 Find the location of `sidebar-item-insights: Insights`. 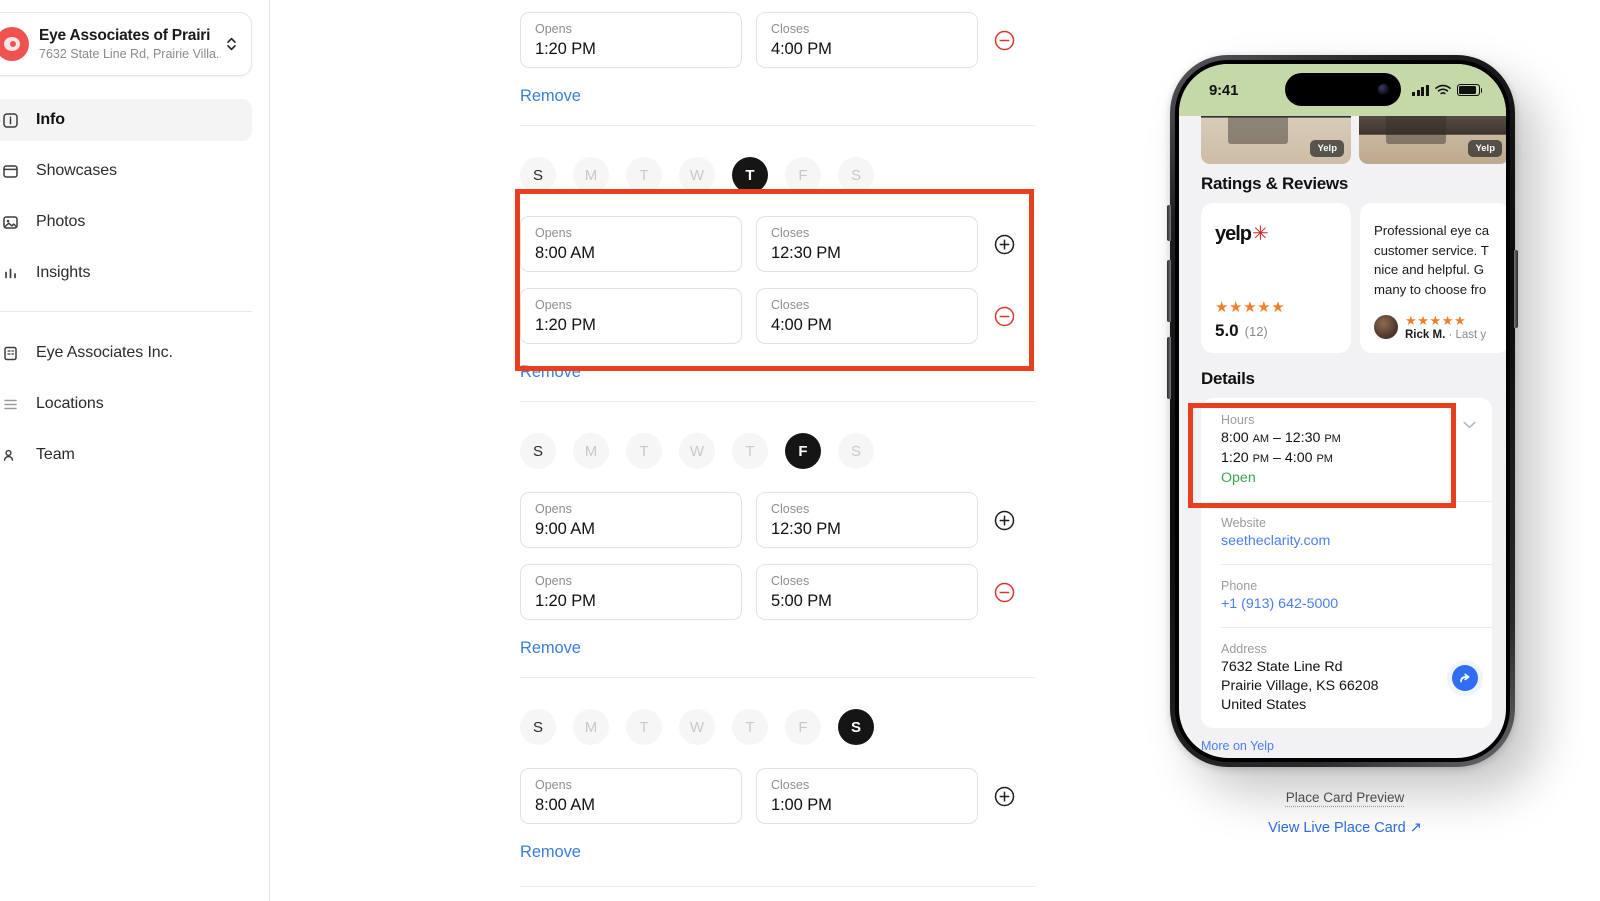

sidebar-item-insights: Insights is located at coordinates (126, 273).